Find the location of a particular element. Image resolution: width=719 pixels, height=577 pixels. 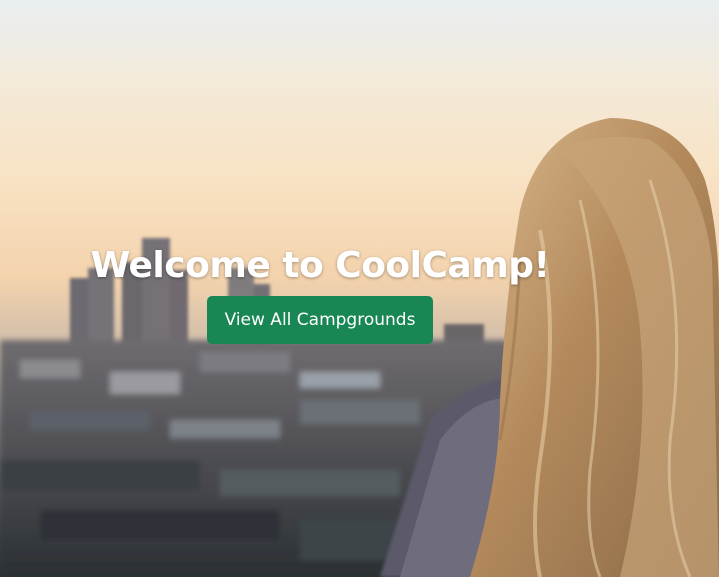

hero-title: Welcome to CoolCamp! is located at coordinates (320, 265).